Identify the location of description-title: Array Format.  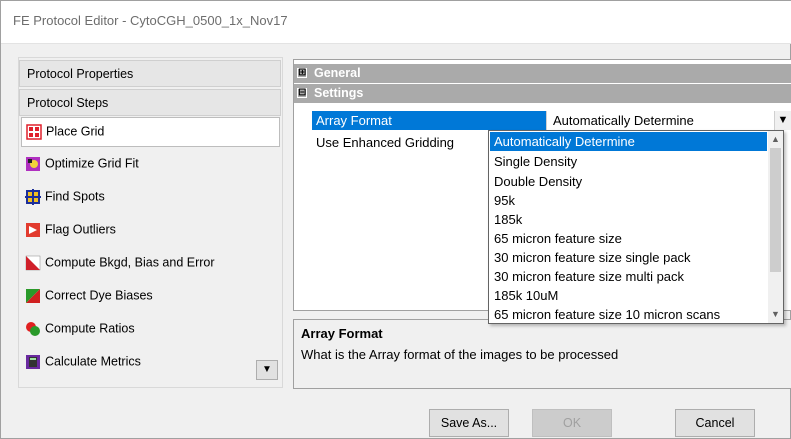
(342, 333).